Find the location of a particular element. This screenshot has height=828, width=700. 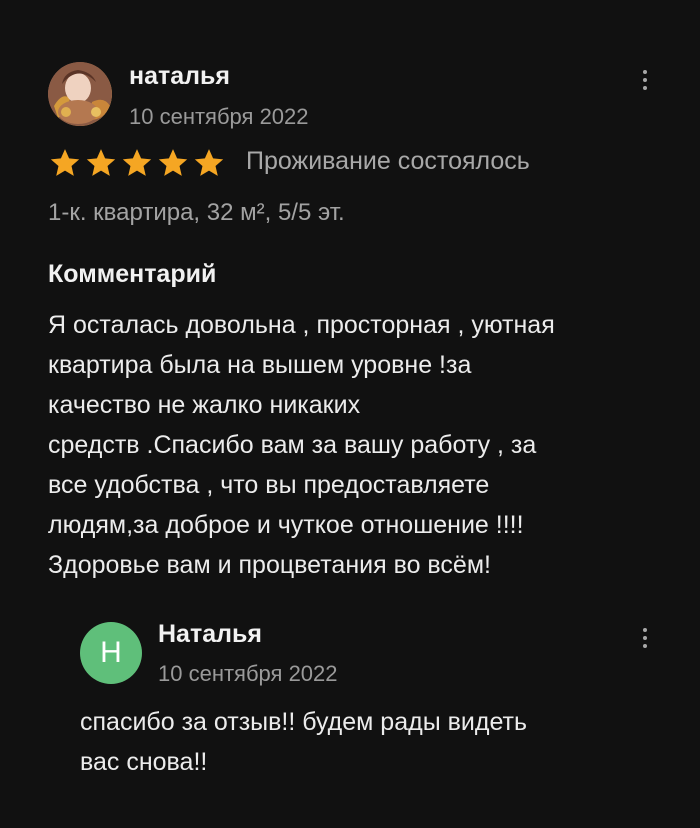

comment-line: Здоровье вам и процветания во всём! is located at coordinates (269, 565).